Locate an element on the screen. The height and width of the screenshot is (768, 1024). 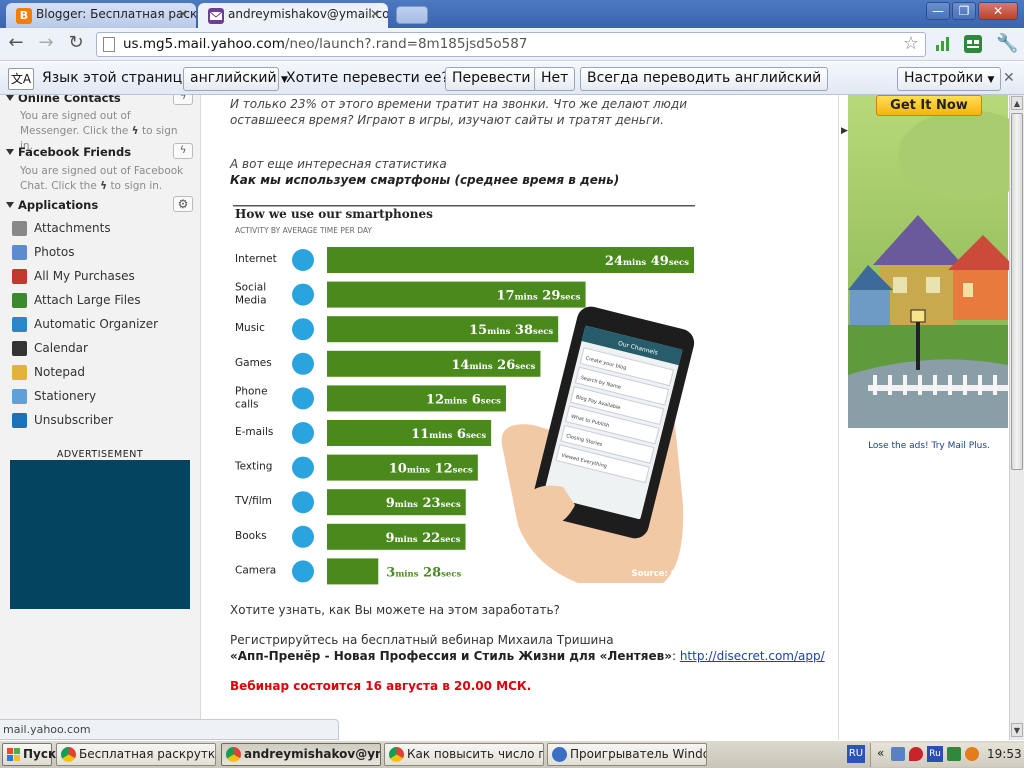
settings-button-label: Настройки is located at coordinates (944, 78).